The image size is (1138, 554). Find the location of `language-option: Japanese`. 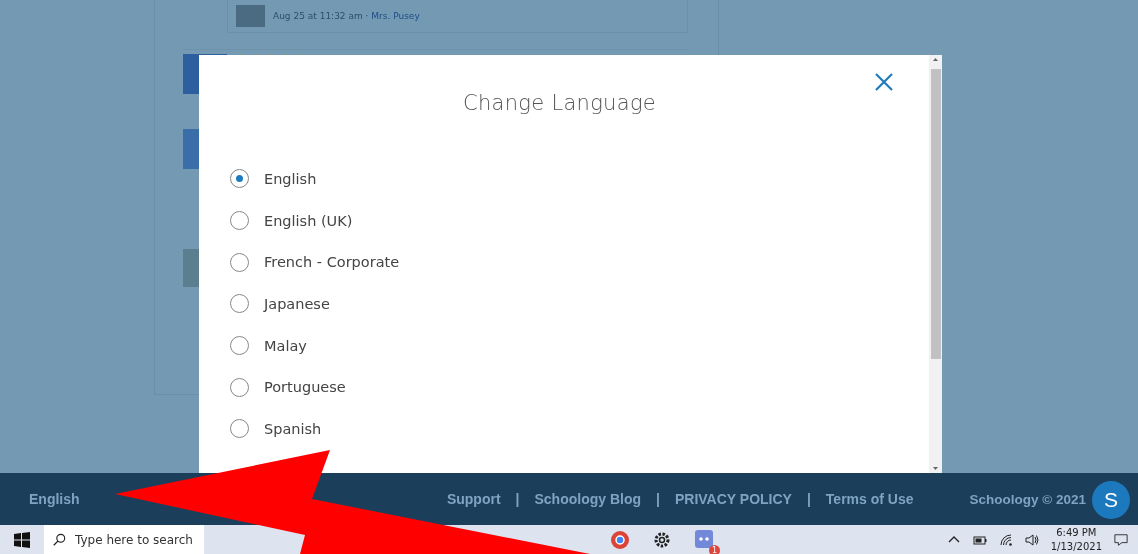

language-option: Japanese is located at coordinates (280, 304).